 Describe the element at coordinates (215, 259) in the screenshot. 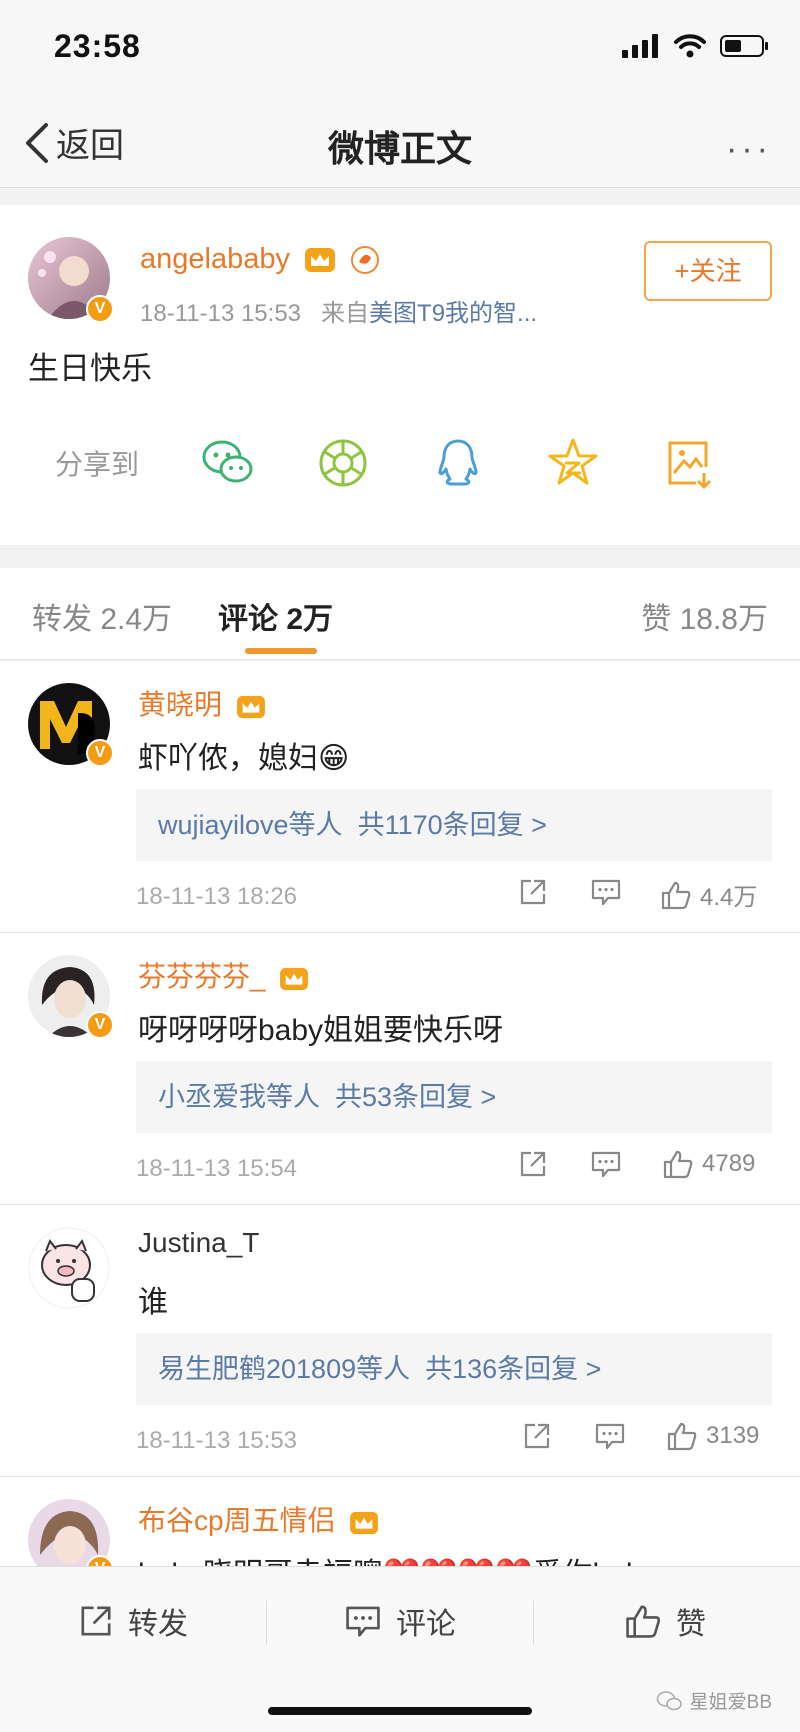

I see `author-name: angelababy` at that location.